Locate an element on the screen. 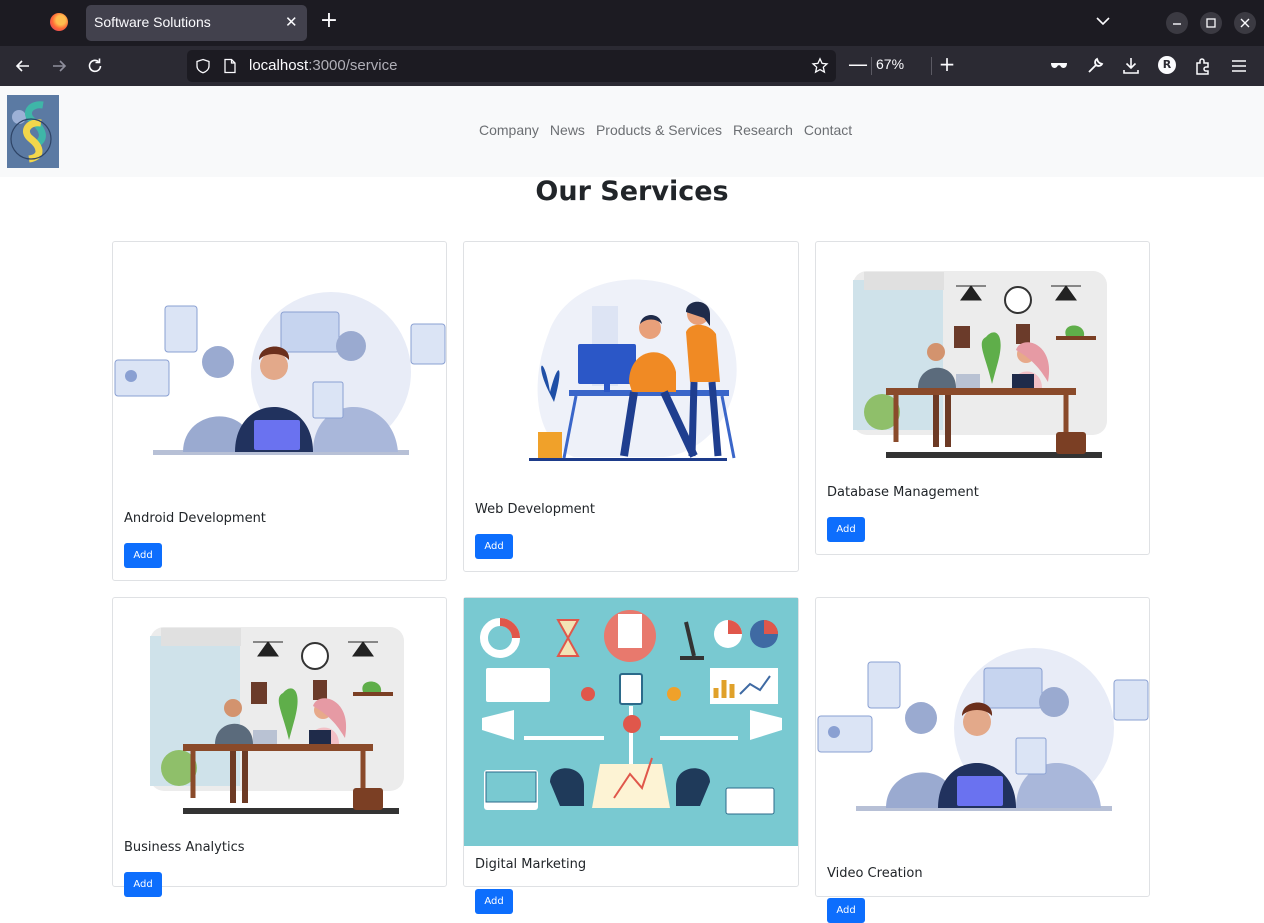  mask-icon is located at coordinates (1059, 66).